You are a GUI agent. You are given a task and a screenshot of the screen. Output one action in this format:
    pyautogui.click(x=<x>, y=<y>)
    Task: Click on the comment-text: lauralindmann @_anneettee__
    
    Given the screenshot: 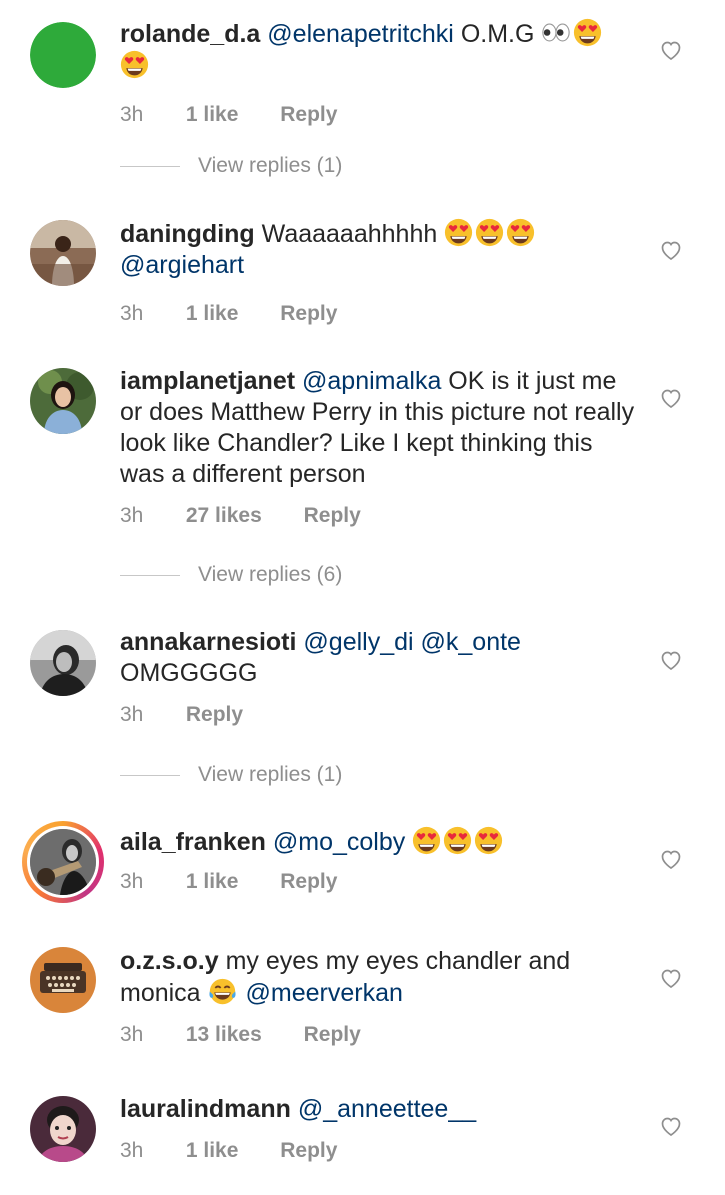 What is the action you would take?
    pyautogui.click(x=377, y=1109)
    